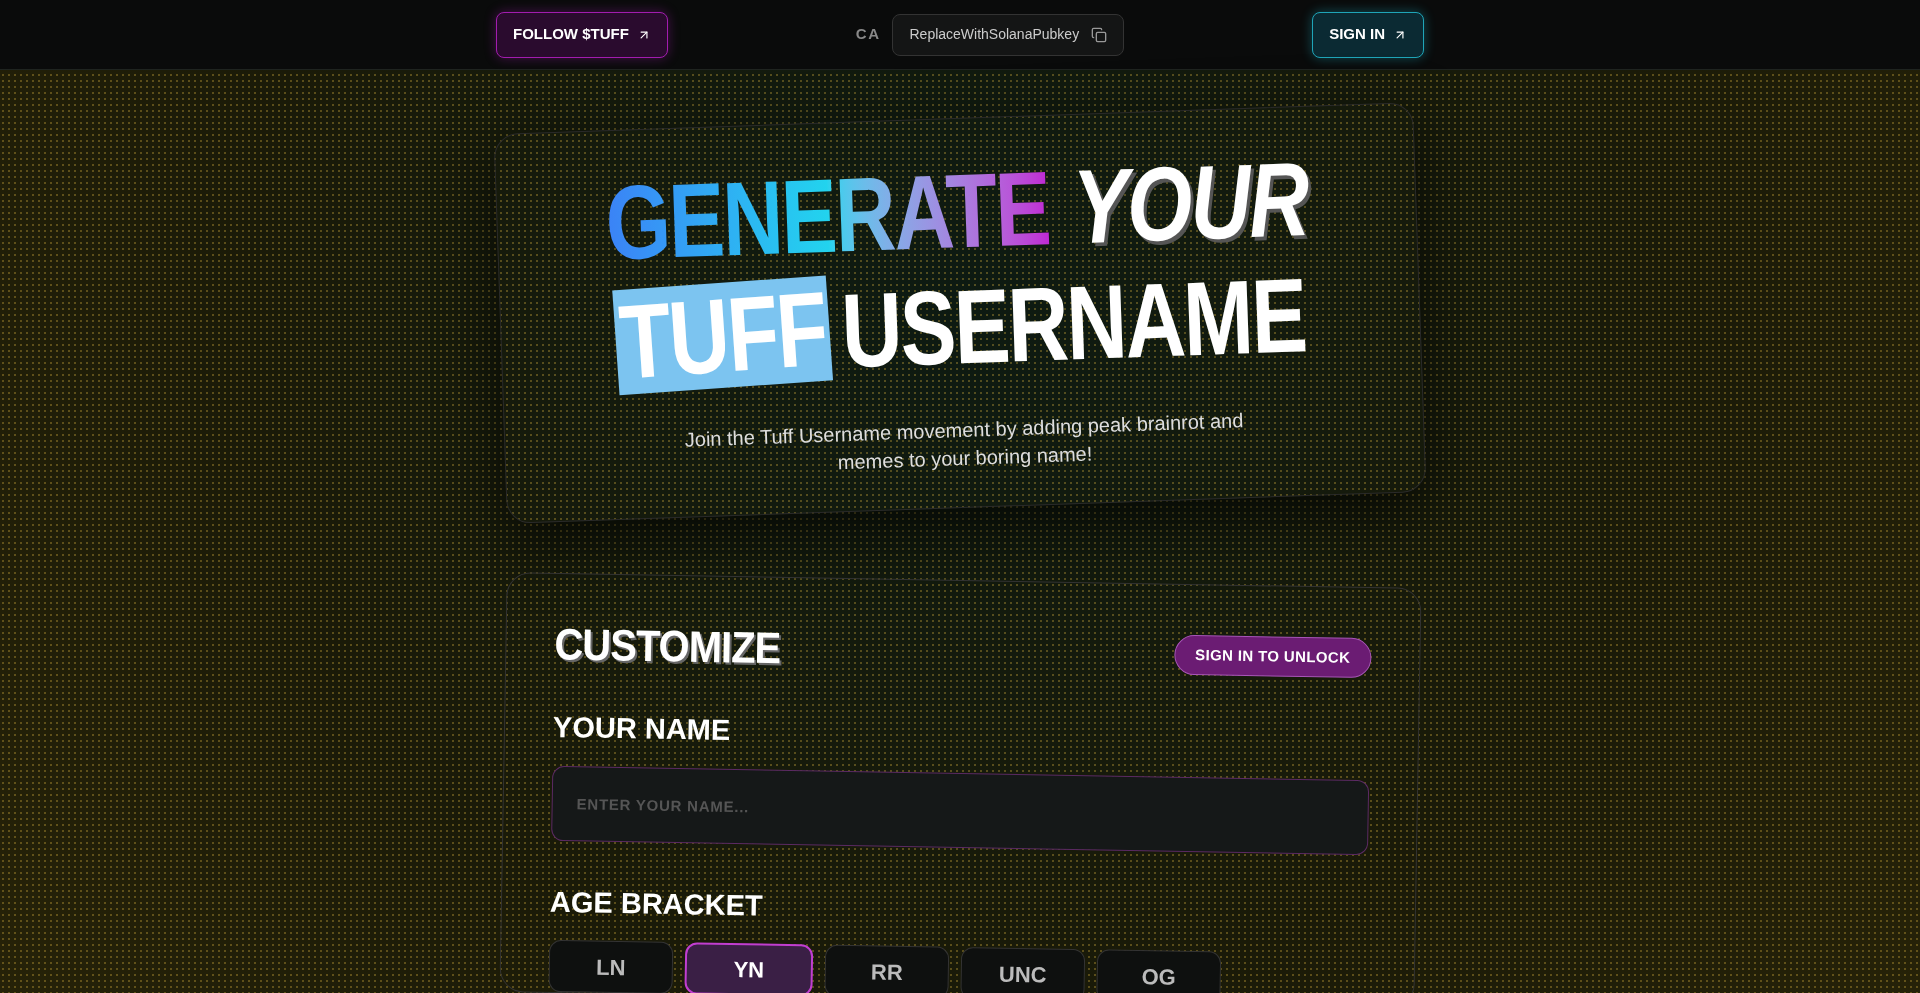 Image resolution: width=1920 pixels, height=993 pixels. I want to click on age-option: RR, so click(886, 968).